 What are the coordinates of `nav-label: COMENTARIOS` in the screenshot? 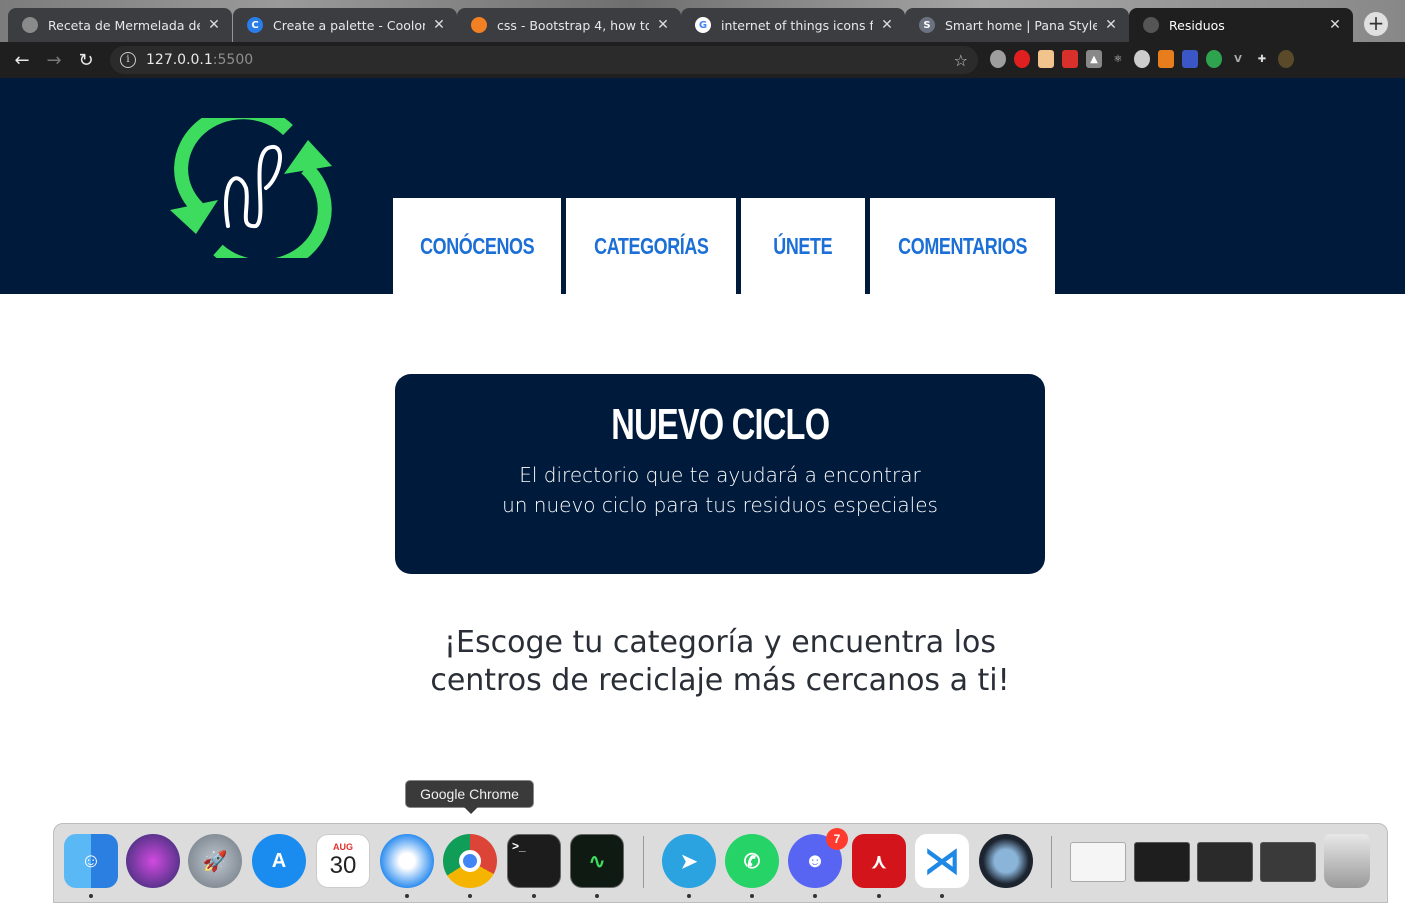 It's located at (962, 245).